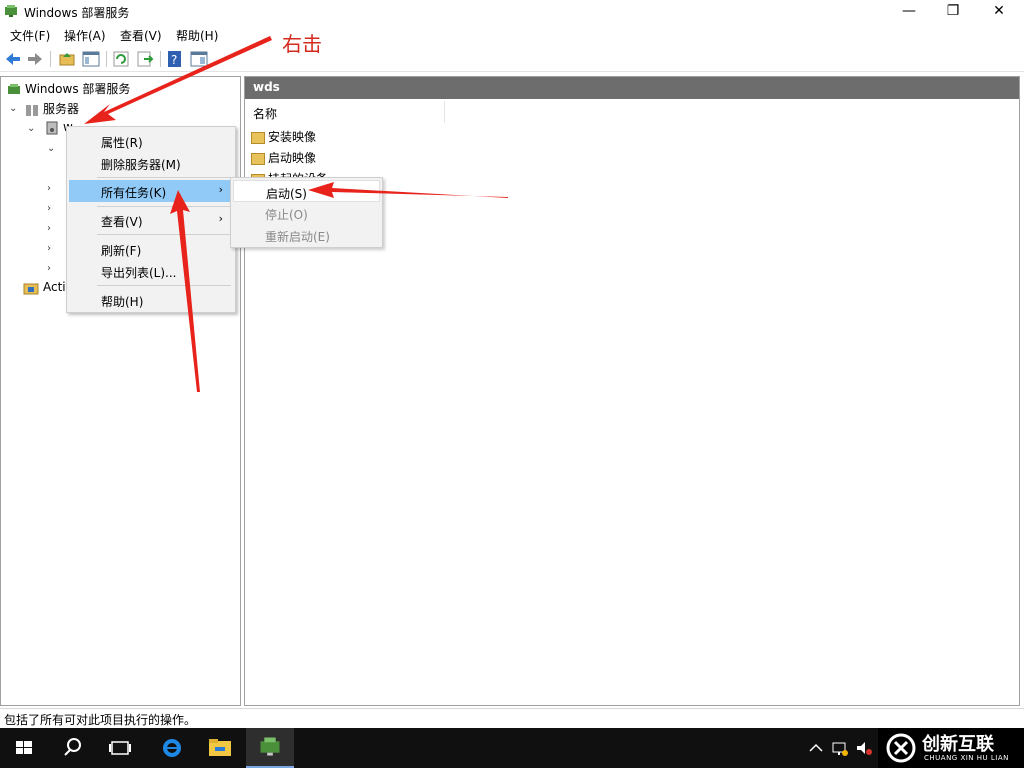 The image size is (1024, 768). What do you see at coordinates (197, 35) in the screenshot?
I see `menu-help: 帮助(H)` at bounding box center [197, 35].